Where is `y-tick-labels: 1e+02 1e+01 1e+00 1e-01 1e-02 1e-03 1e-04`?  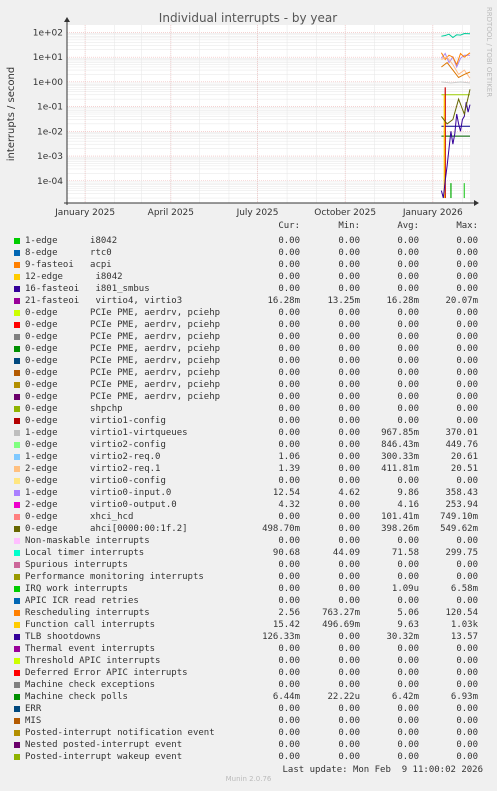
y-tick-labels: 1e+02 1e+01 1e+00 1e-01 1e-02 1e-03 1e-04 is located at coordinates (48, 107).